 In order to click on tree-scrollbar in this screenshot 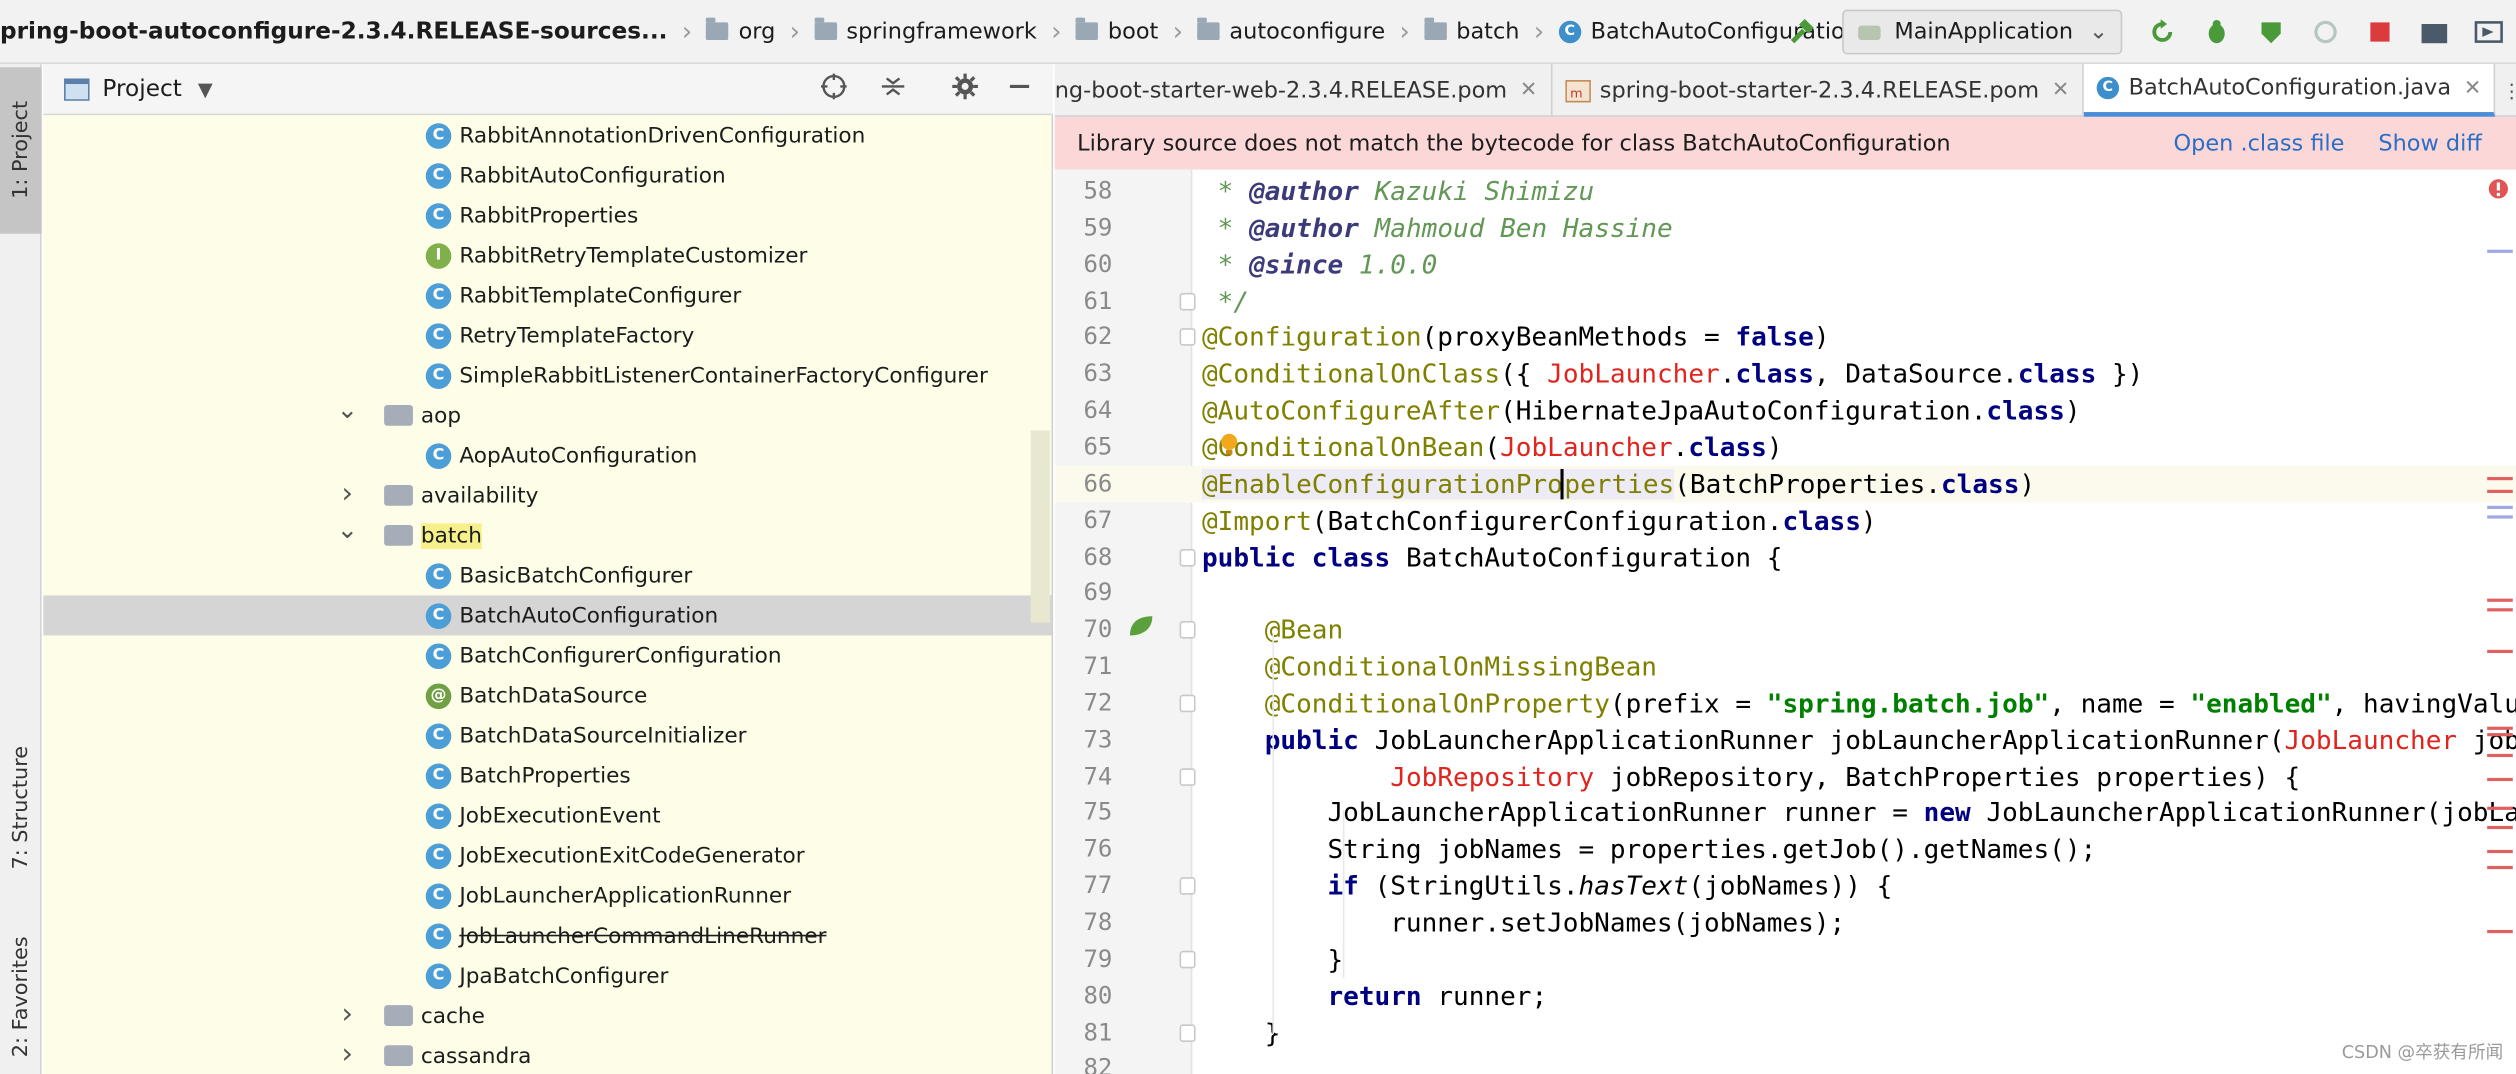, I will do `click(1040, 526)`.